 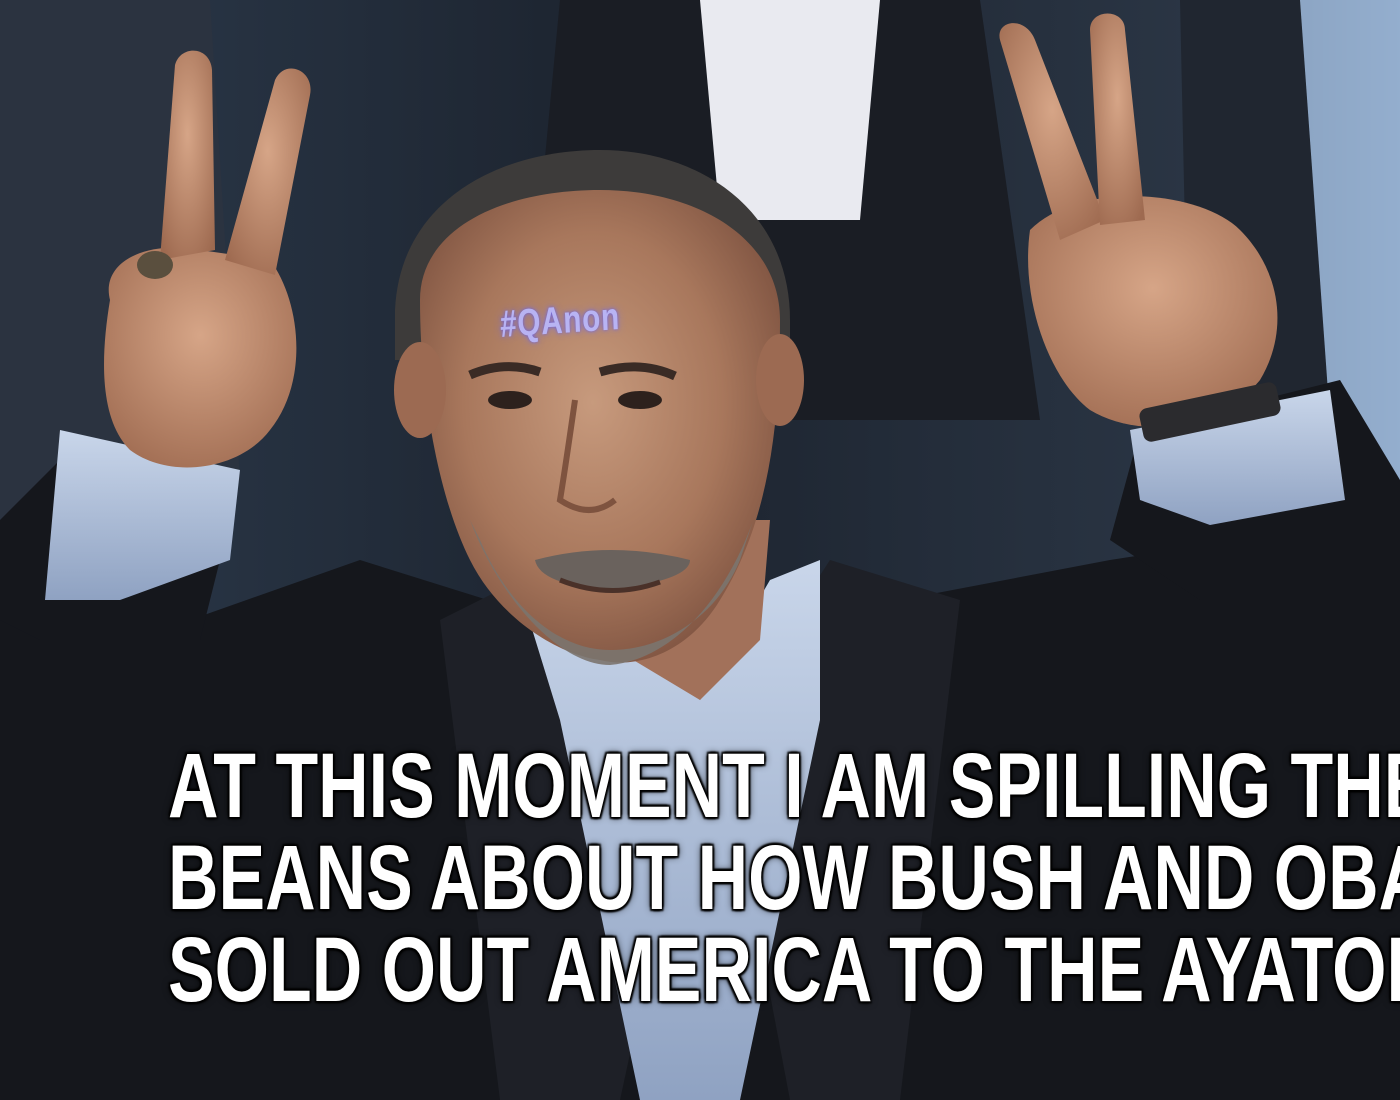 What do you see at coordinates (784, 878) in the screenshot?
I see `caption-line-2: BEANS ABOUT HOW BUSH AND OBAMA` at bounding box center [784, 878].